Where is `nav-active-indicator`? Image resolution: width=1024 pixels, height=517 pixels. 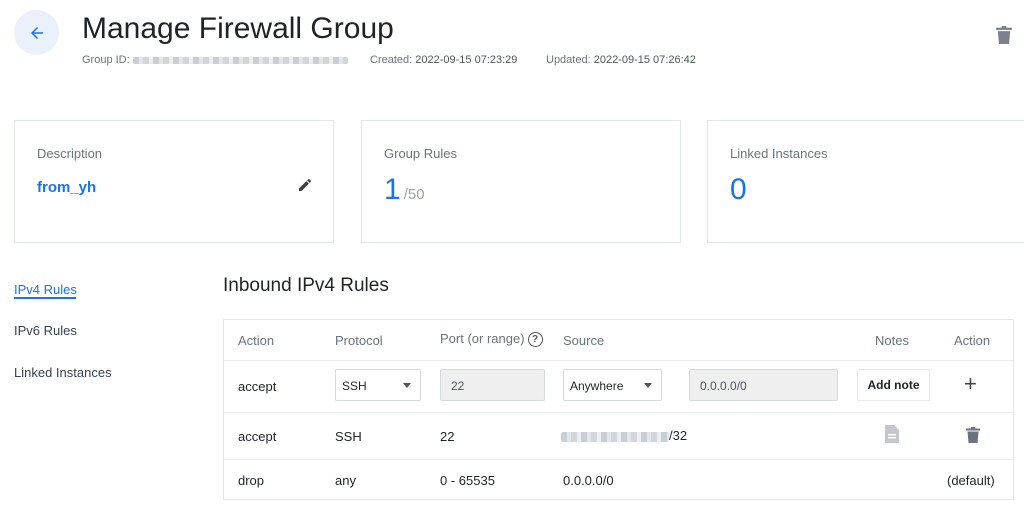
nav-active-indicator is located at coordinates (45, 298).